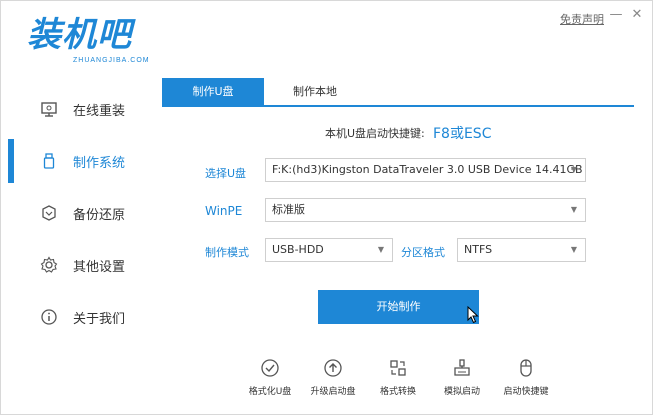  What do you see at coordinates (49, 161) in the screenshot?
I see `usb-icon` at bounding box center [49, 161].